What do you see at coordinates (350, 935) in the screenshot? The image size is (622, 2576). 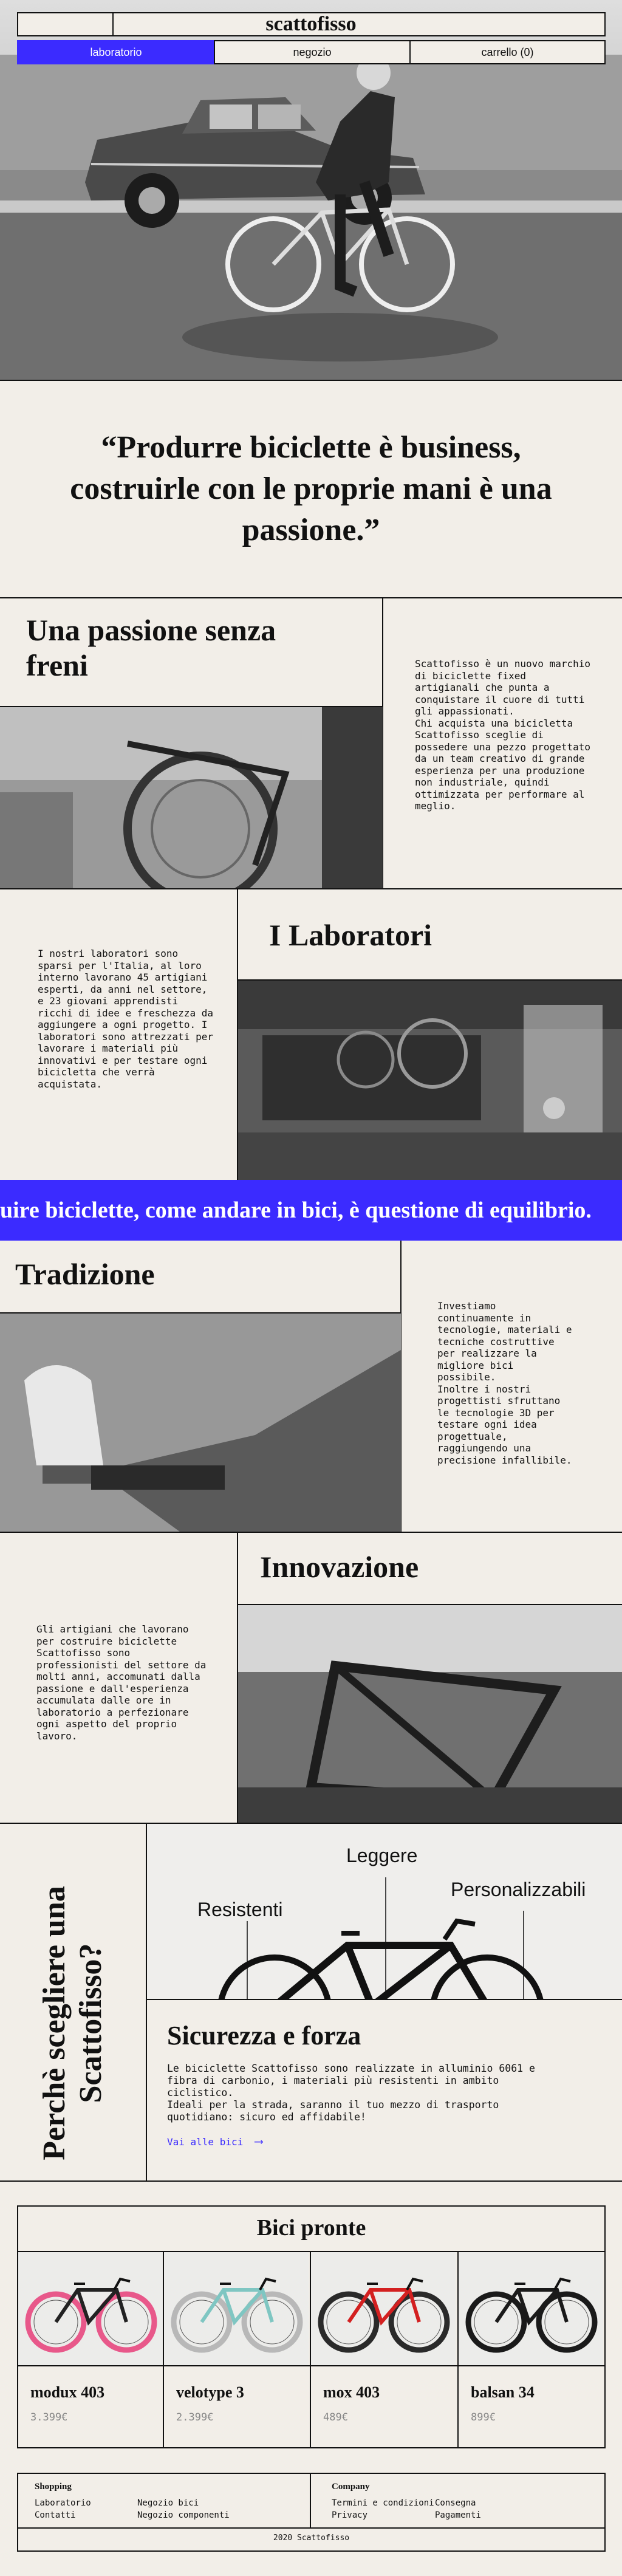 I see `labs-title: I Laboratori` at bounding box center [350, 935].